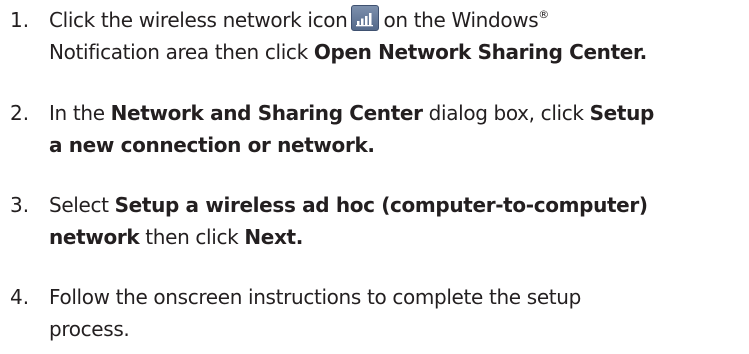  What do you see at coordinates (543, 14) in the screenshot?
I see `registered-mark: ®` at bounding box center [543, 14].